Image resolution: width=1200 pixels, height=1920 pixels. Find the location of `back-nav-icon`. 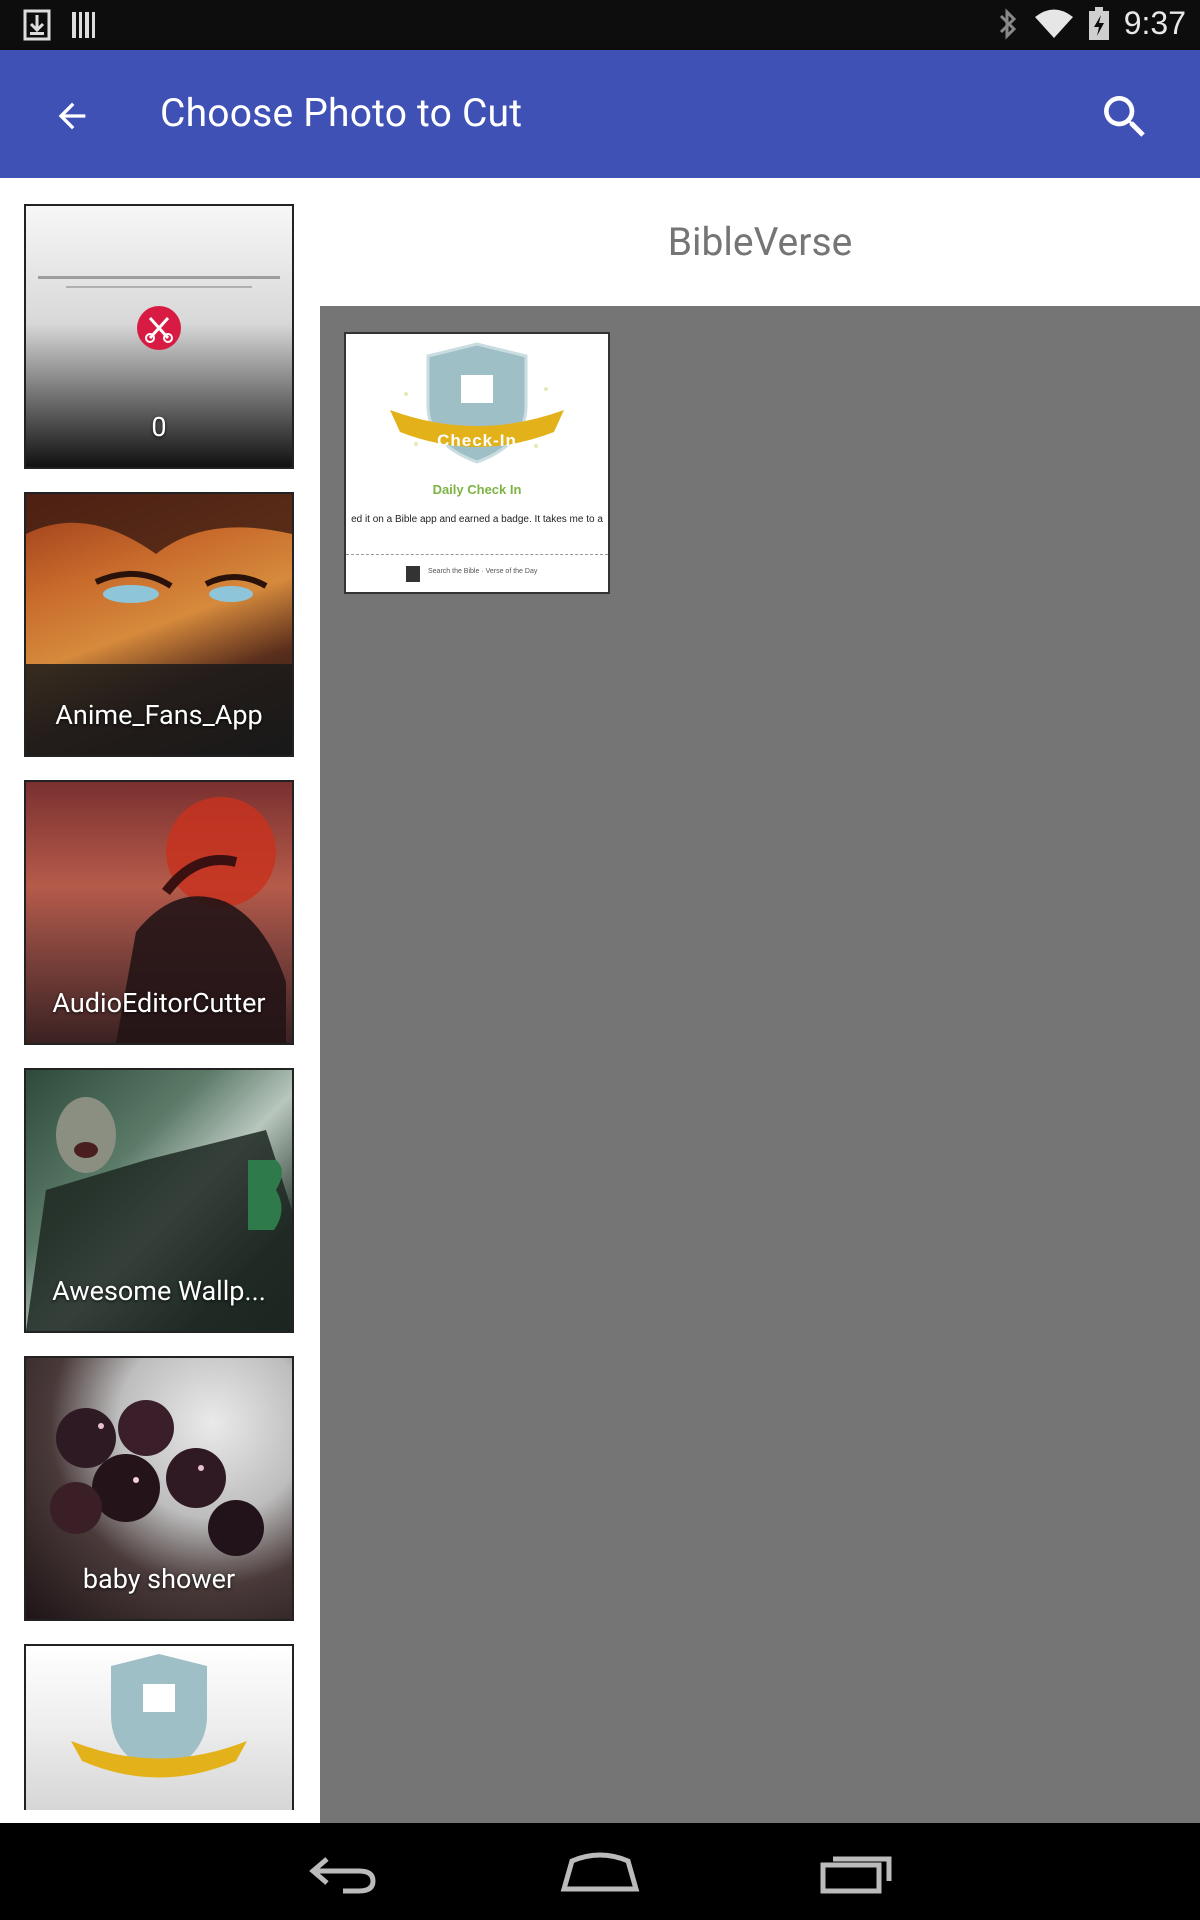

back-nav-icon is located at coordinates (342, 1875).